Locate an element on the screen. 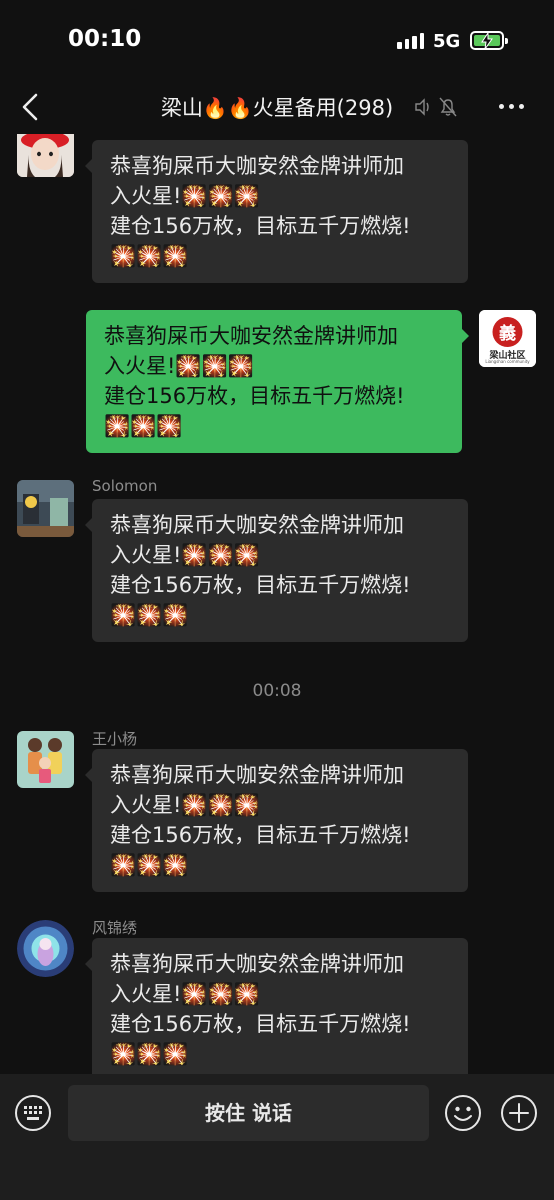 This screenshot has height=1200, width=554. network-type: 5G is located at coordinates (447, 41).